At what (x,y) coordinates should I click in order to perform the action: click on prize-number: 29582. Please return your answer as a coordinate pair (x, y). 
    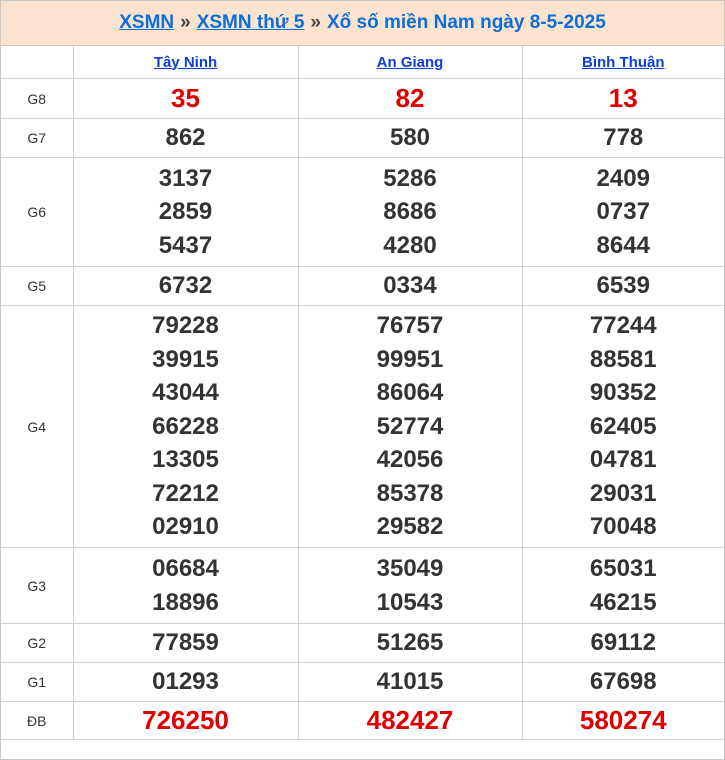
    Looking at the image, I should click on (410, 527).